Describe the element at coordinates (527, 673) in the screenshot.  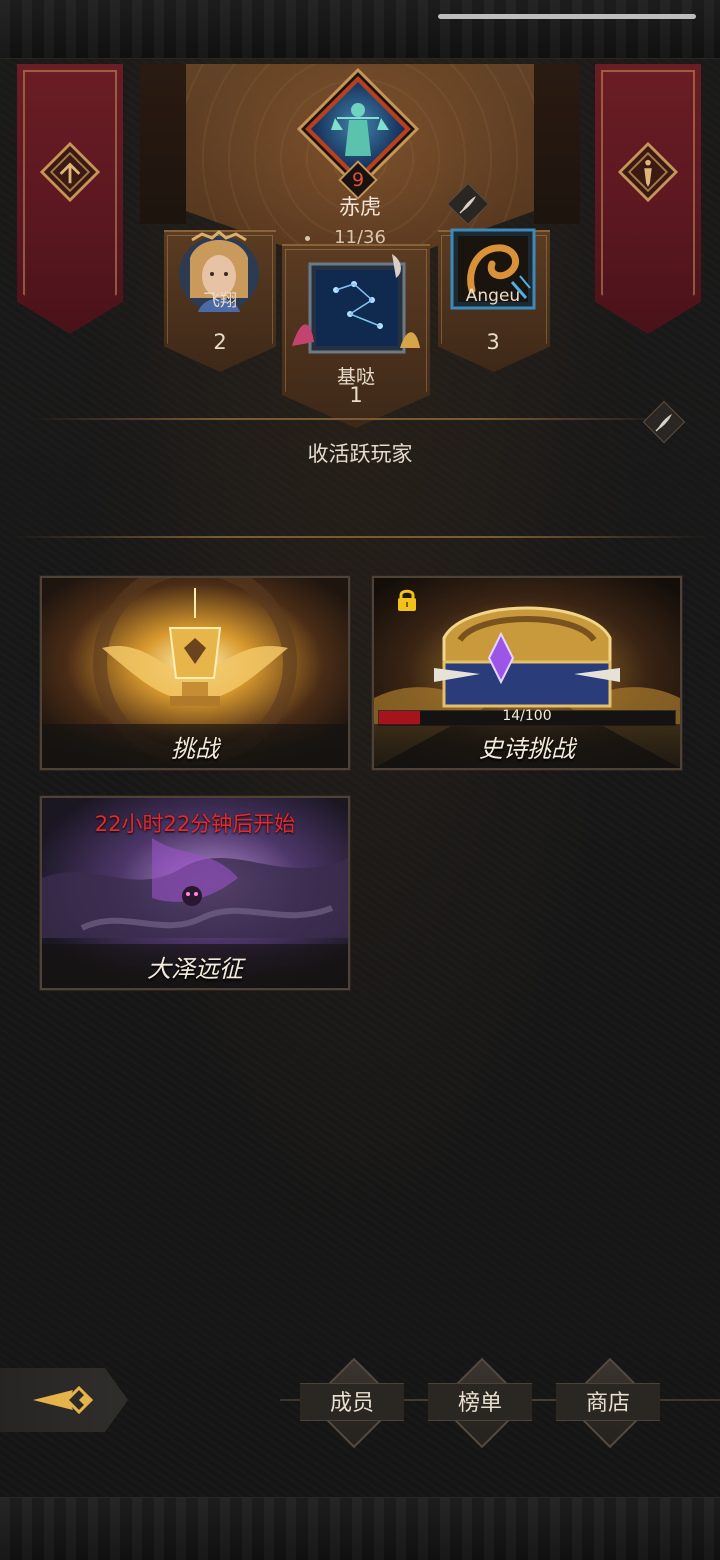
I see `epic-challenge-card: 14/100 史诗挑战` at that location.